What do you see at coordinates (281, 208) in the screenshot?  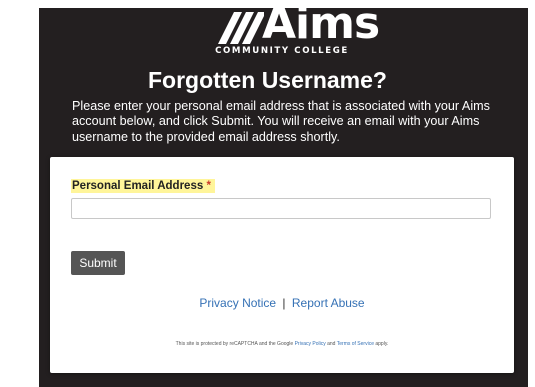 I see `email-input` at bounding box center [281, 208].